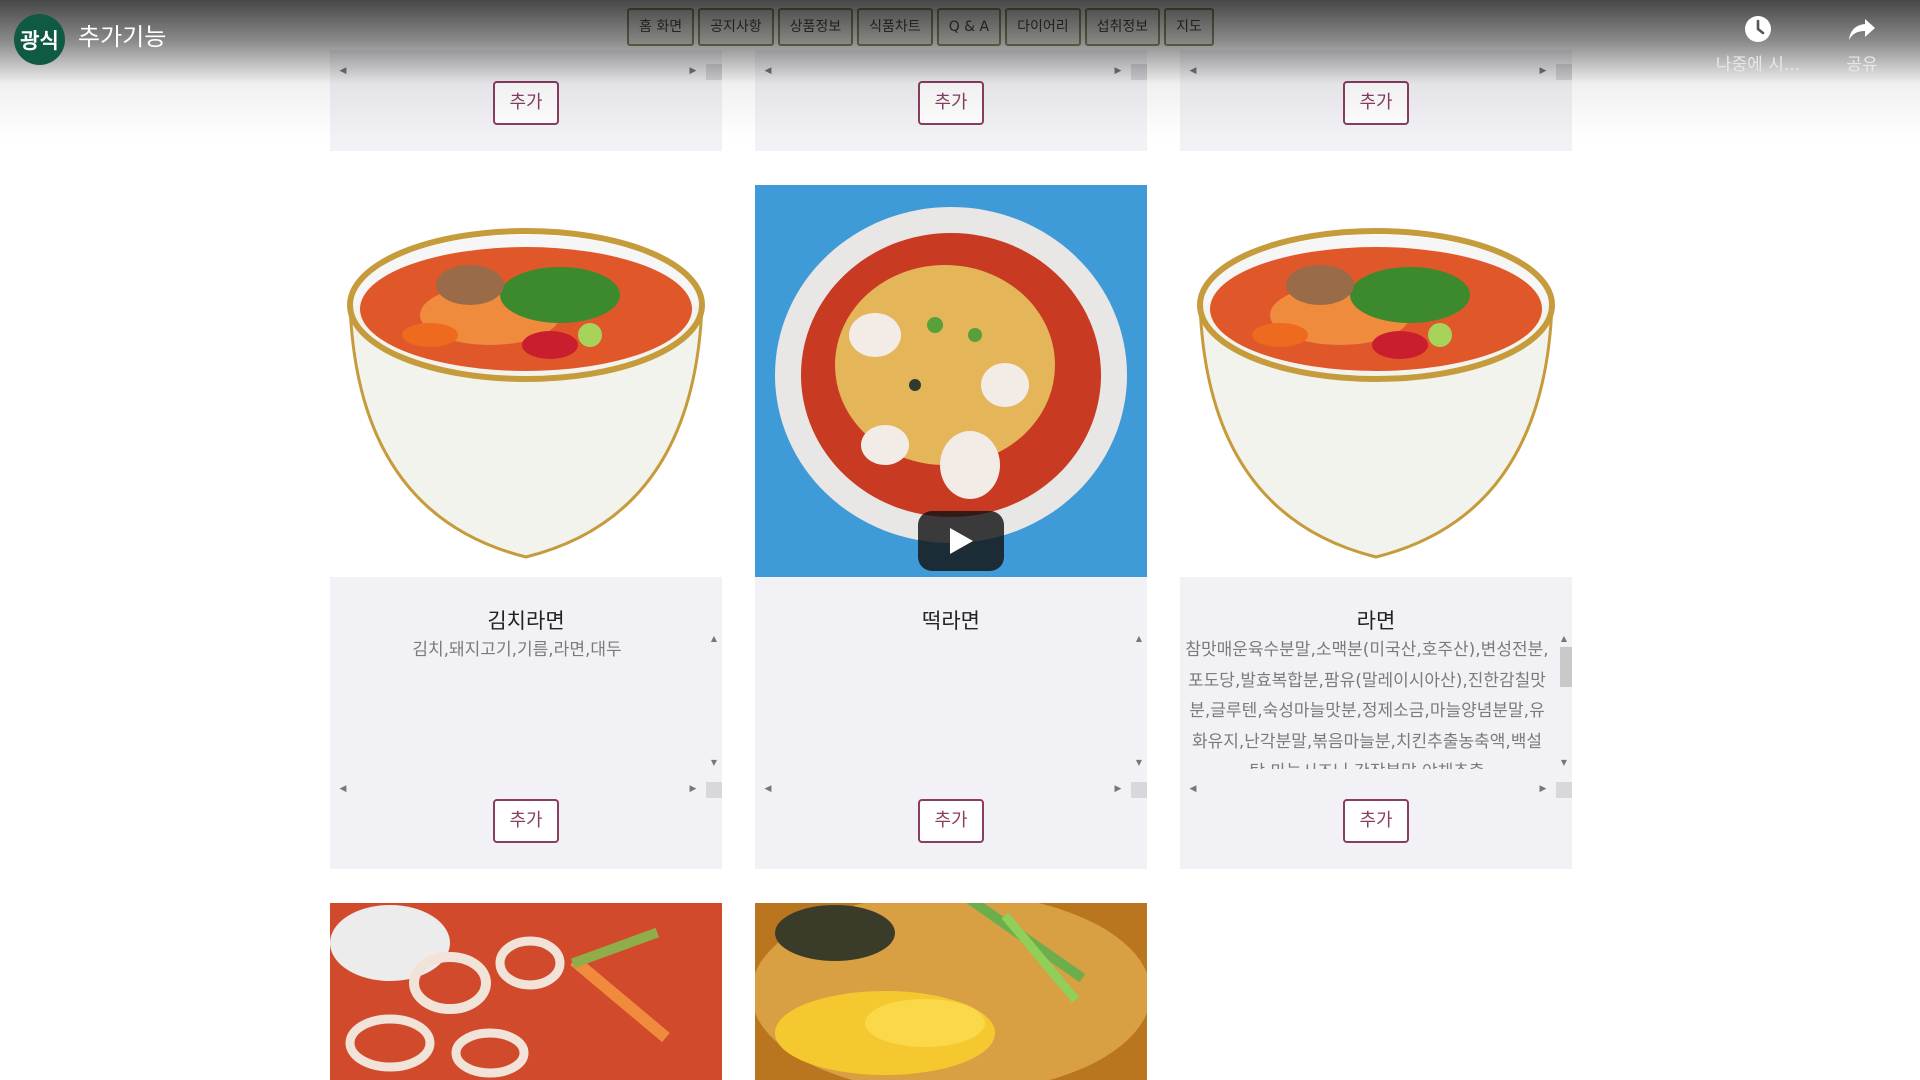 This screenshot has width=1920, height=1080. Describe the element at coordinates (1376, 621) in the screenshot. I see `product-name: 라면` at that location.